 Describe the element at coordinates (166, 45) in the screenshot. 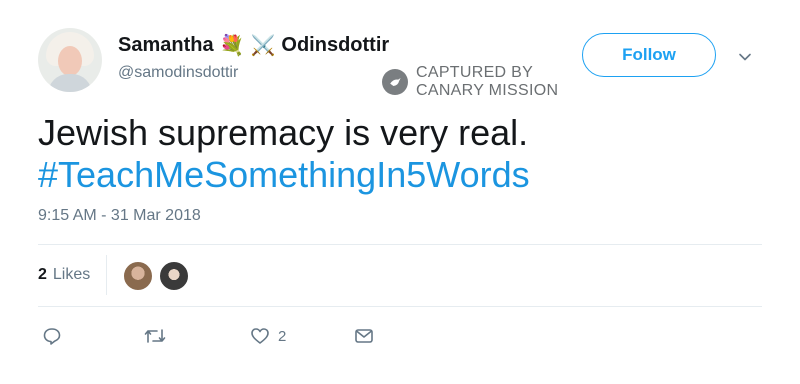

I see `name-first: Samantha` at that location.